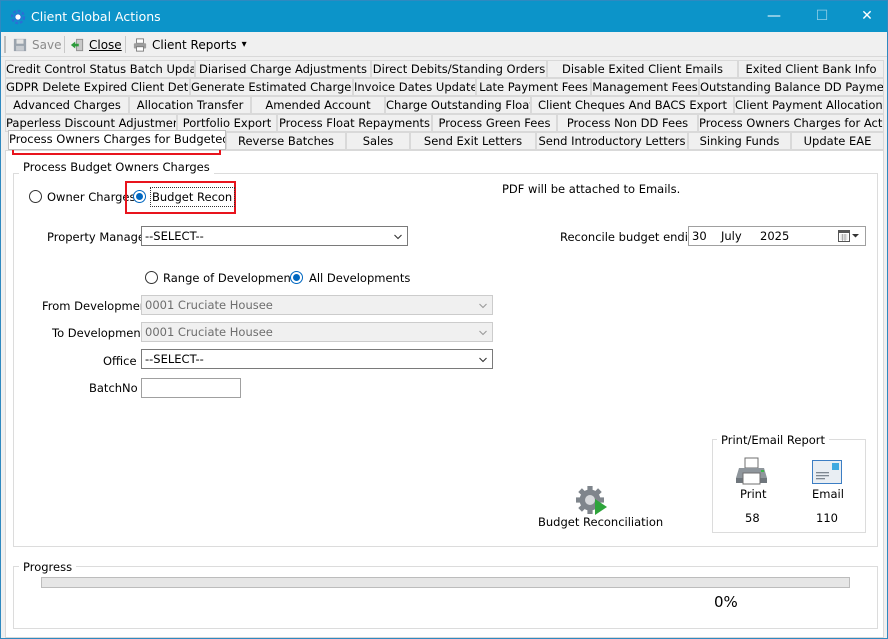  Describe the element at coordinates (271, 87) in the screenshot. I see `tab-generate-estimated-charges: Generate Estimated Charges` at that location.